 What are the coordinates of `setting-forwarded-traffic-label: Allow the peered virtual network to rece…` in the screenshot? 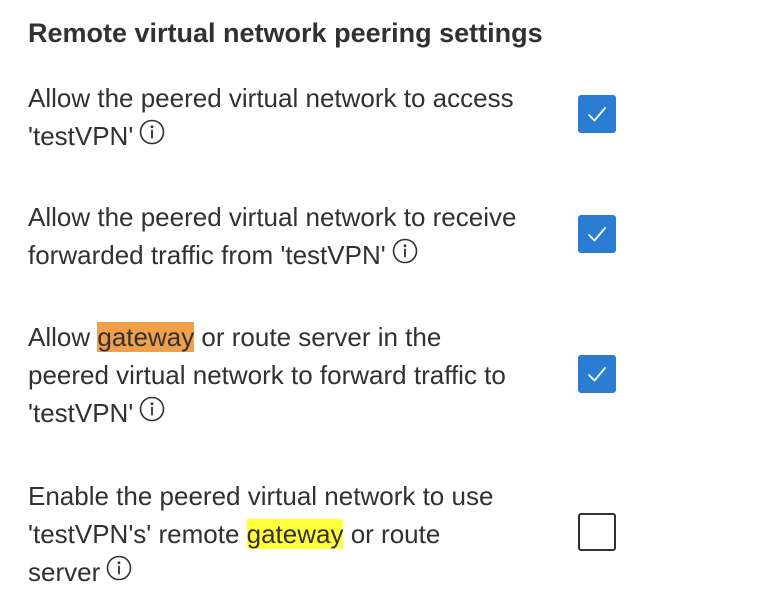 It's located at (272, 237).